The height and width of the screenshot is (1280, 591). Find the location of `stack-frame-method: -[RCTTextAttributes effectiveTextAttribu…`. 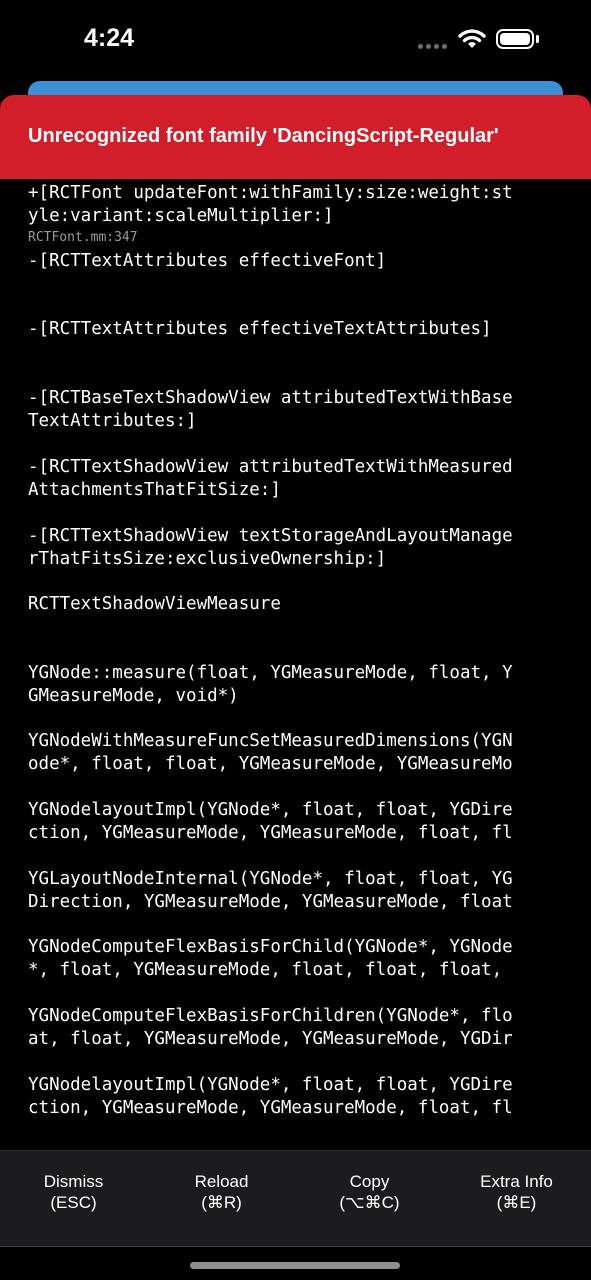

stack-frame-method: -[RCTTextAttributes effectiveTextAttribu… is located at coordinates (260, 329).